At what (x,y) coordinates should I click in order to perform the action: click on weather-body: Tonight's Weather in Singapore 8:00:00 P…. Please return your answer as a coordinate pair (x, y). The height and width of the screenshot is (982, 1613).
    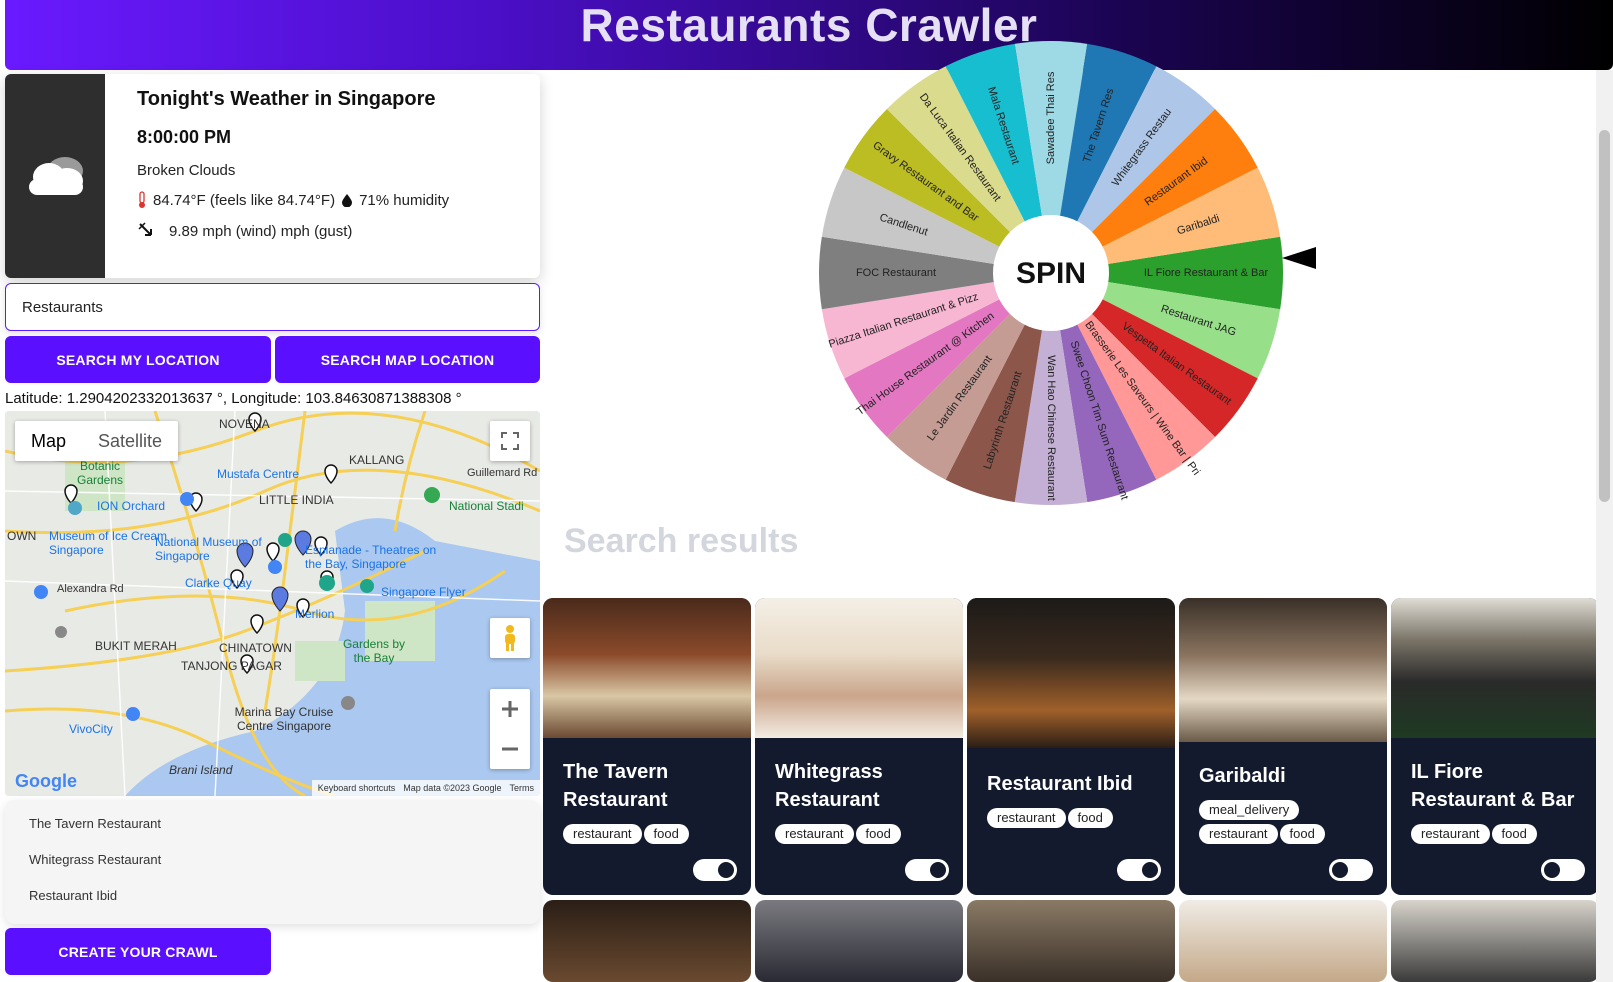
    Looking at the image, I should click on (277, 176).